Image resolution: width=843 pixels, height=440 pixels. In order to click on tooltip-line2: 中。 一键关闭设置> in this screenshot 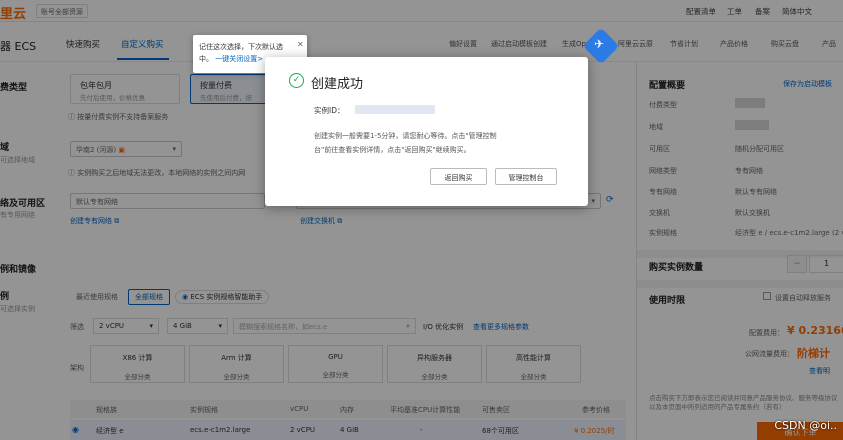, I will do `click(231, 59)`.